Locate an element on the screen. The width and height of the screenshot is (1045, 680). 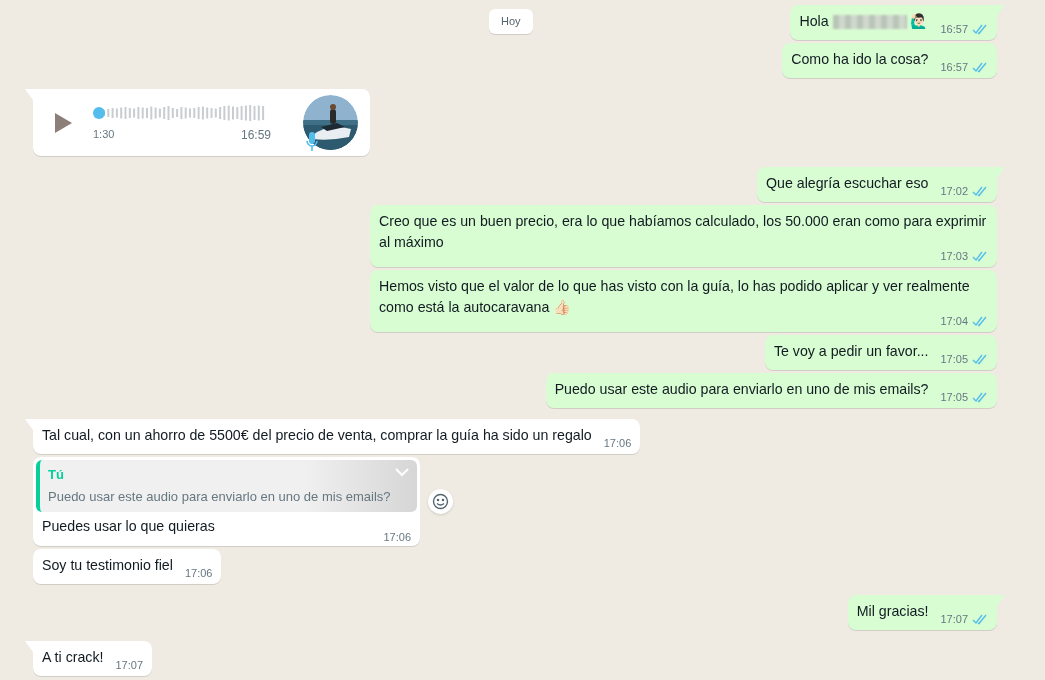
quote-text: Puedo usar este audio para enviarlo en uno de mis emails? is located at coordinates (220, 497).